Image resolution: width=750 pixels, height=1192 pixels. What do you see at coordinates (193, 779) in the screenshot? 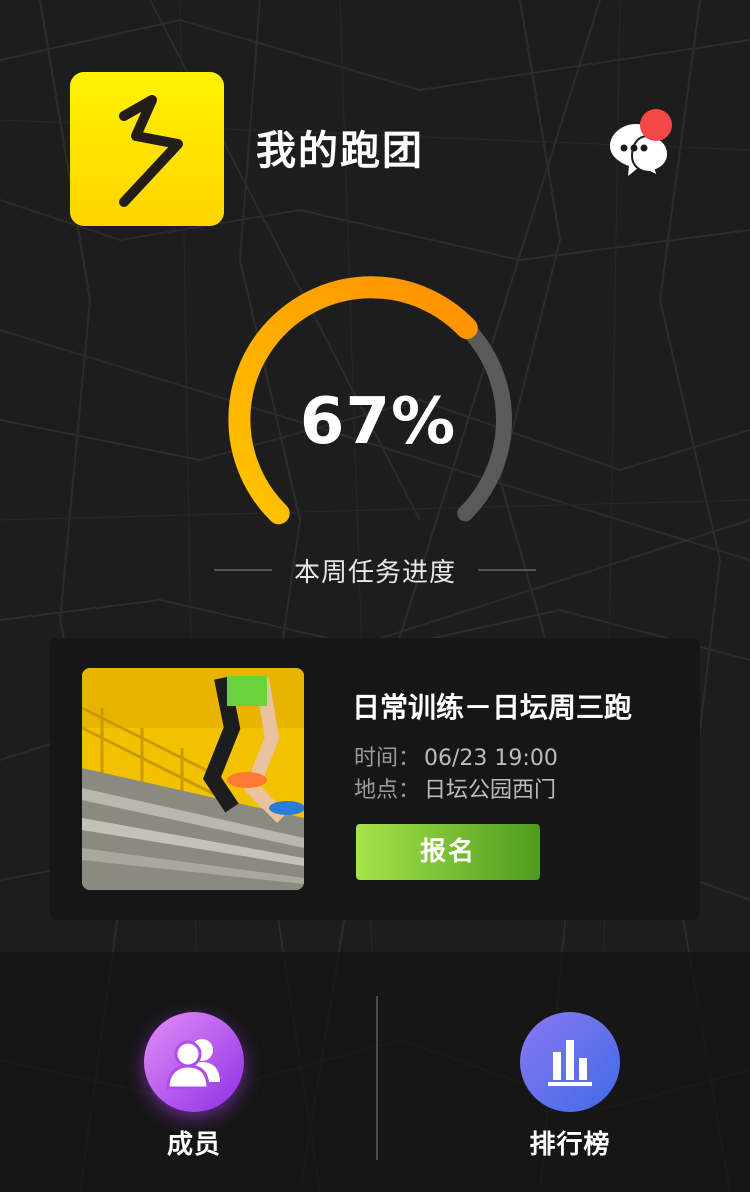
I see `event-photo` at bounding box center [193, 779].